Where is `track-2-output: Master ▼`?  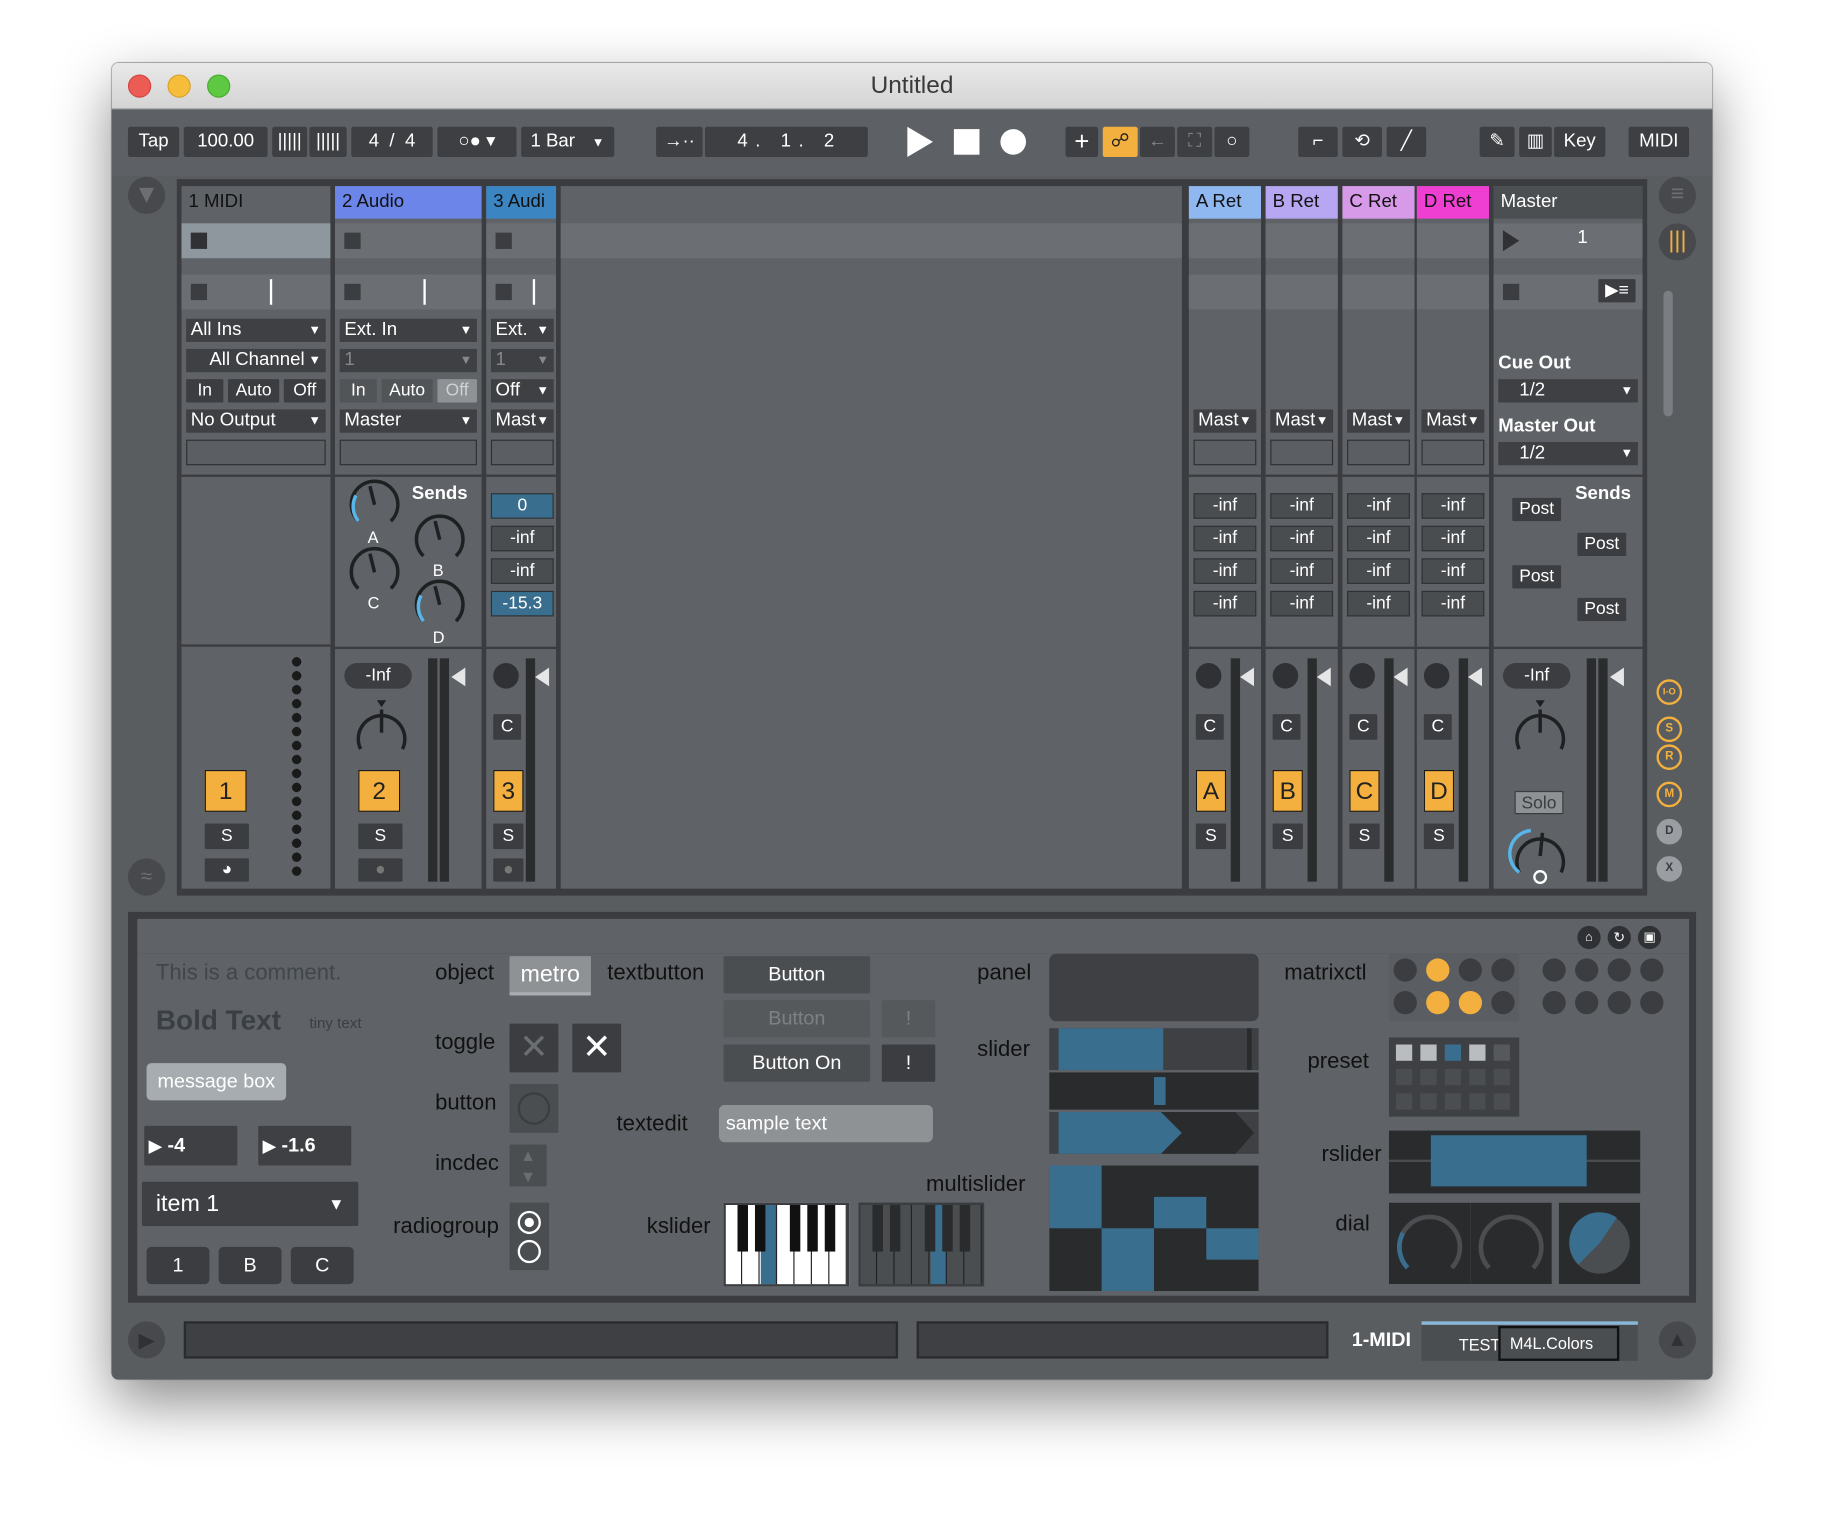 track-2-output: Master ▼ is located at coordinates (408, 421).